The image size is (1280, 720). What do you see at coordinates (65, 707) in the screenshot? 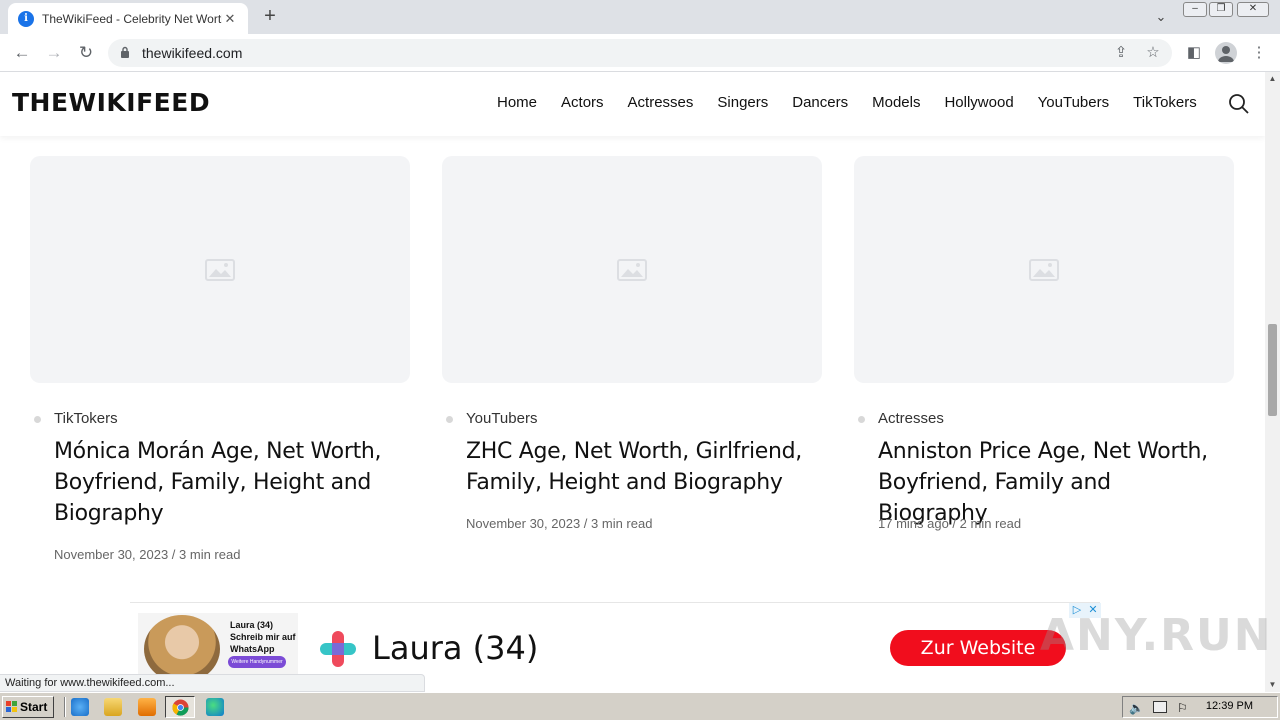
I see `taskbar-separator` at bounding box center [65, 707].